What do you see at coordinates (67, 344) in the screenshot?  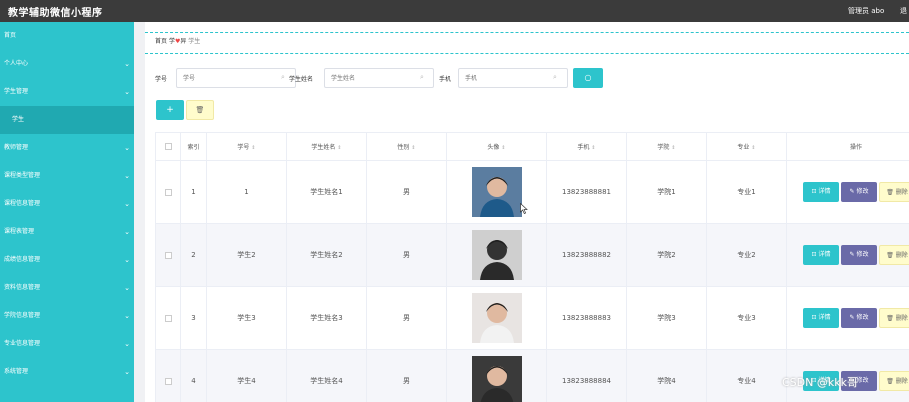 I see `sidebar-item: 专业信息管理 ⌄` at bounding box center [67, 344].